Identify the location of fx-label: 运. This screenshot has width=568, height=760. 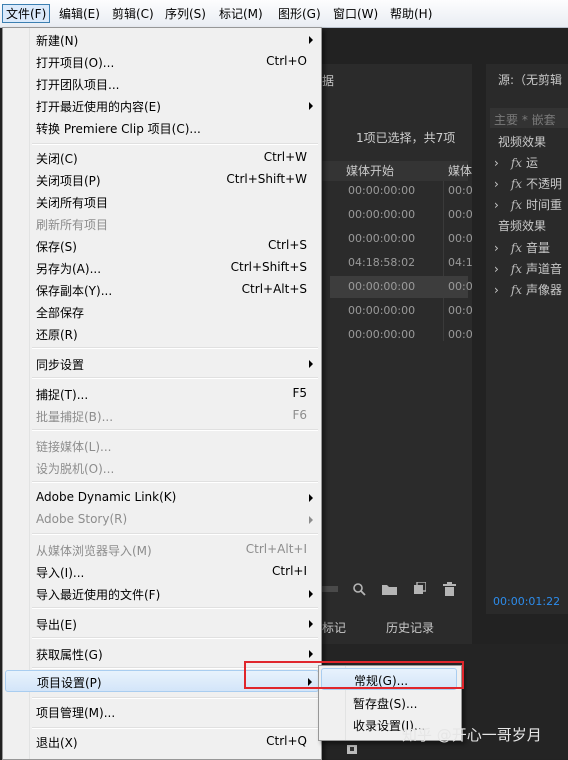
(532, 163).